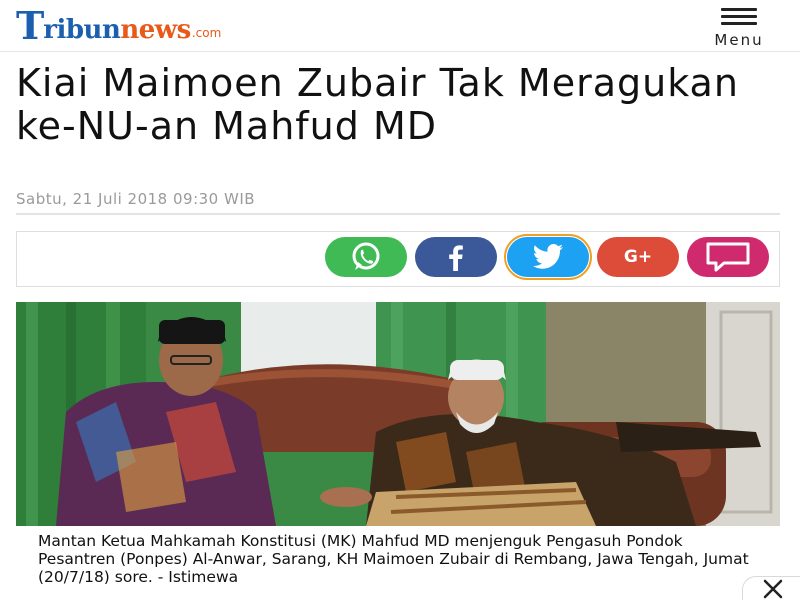 This screenshot has height=600, width=800. Describe the element at coordinates (739, 18) in the screenshot. I see `hamburger-icon` at that location.